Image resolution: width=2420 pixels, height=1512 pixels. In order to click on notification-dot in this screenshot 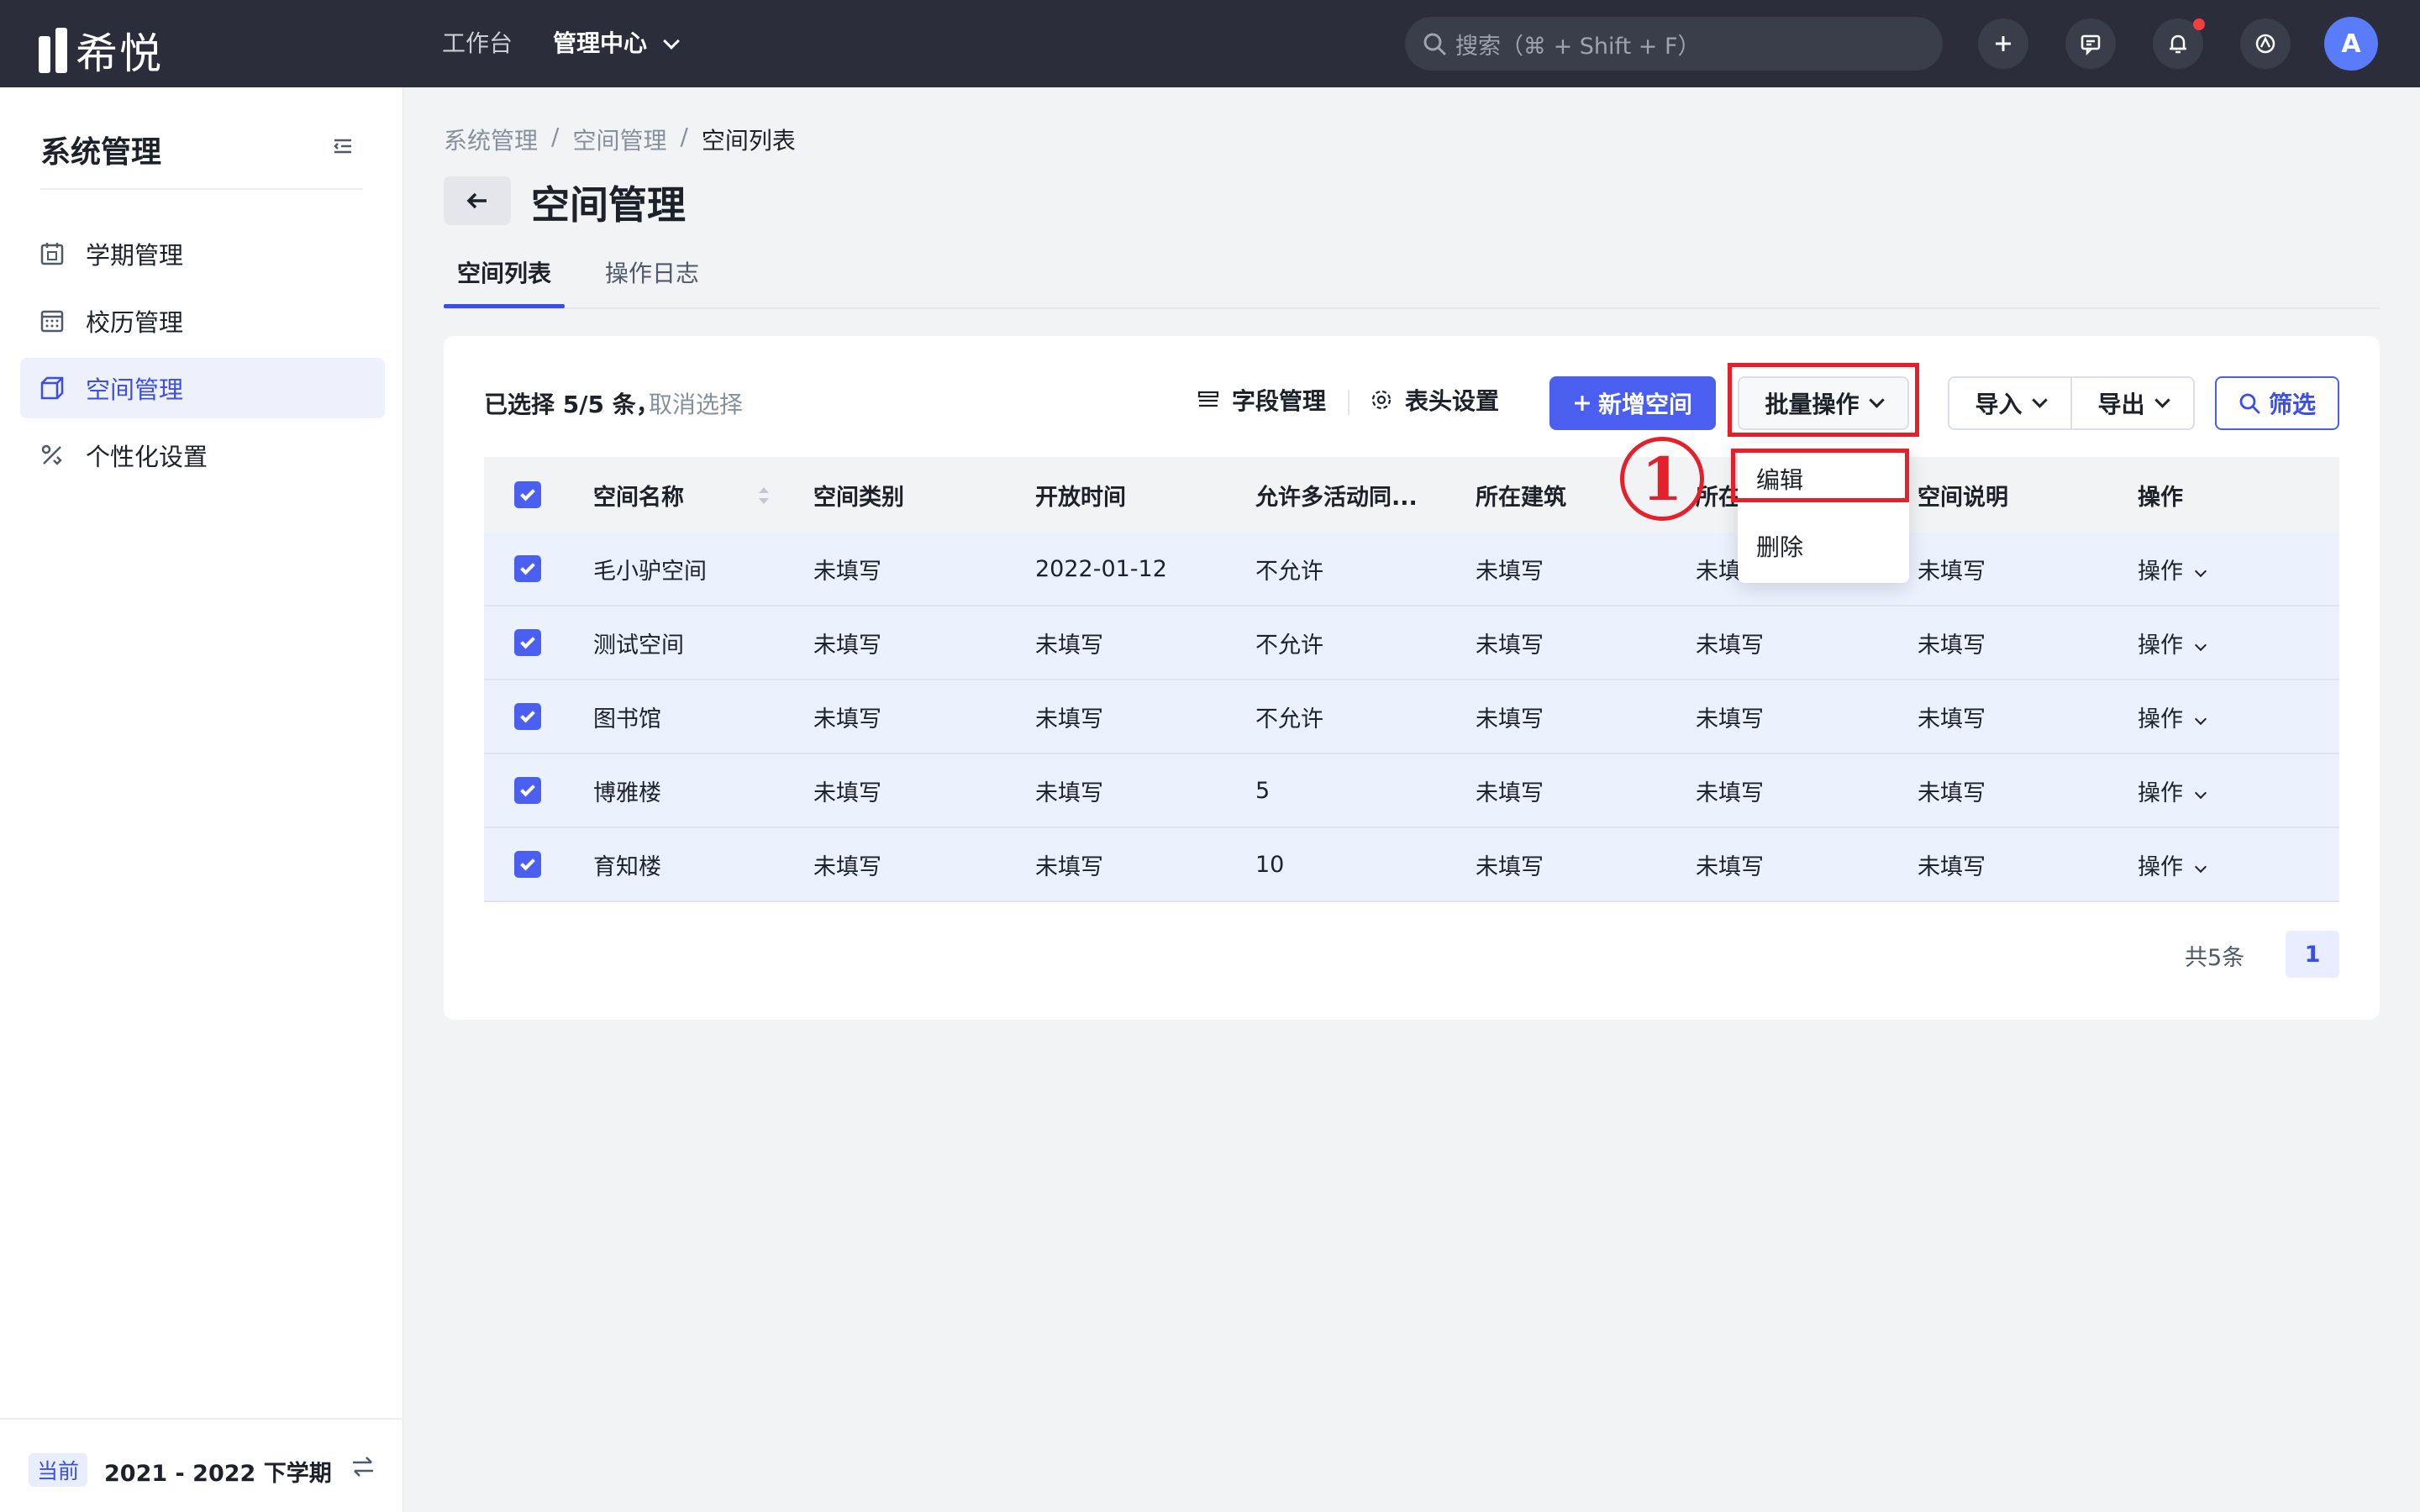, I will do `click(2199, 24)`.